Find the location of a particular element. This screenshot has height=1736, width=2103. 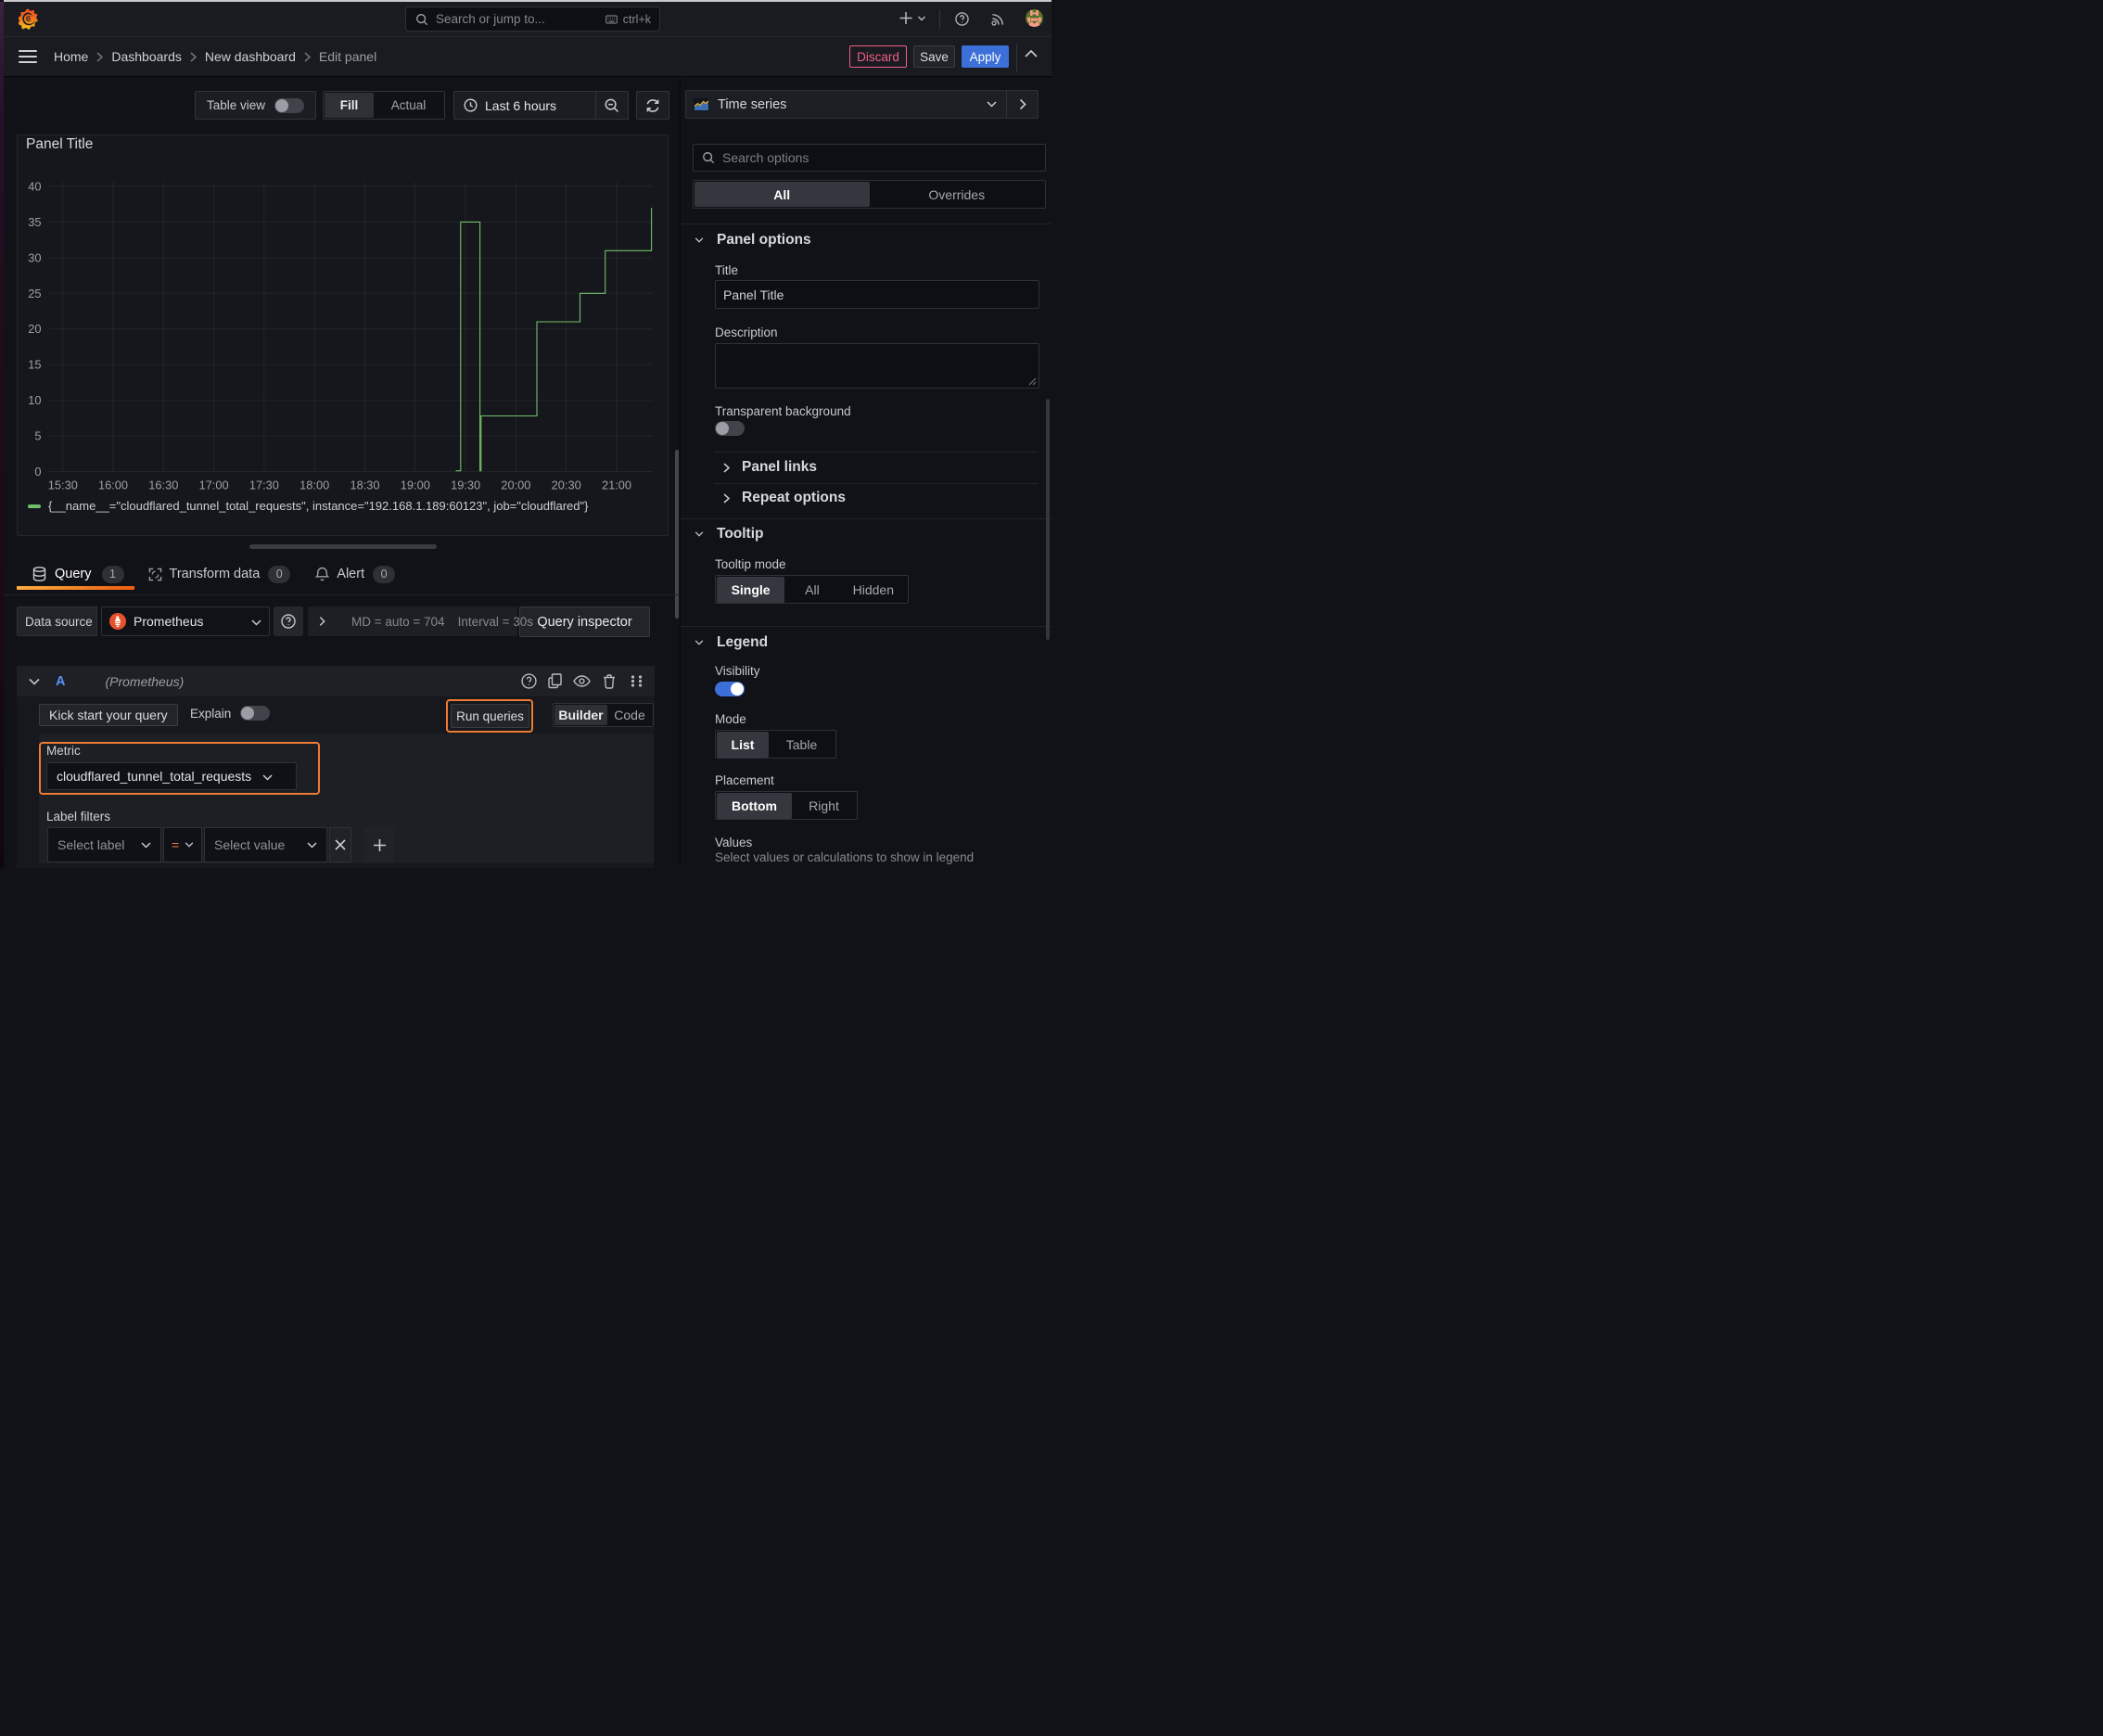

svg-text: 18:00 is located at coordinates (314, 485).